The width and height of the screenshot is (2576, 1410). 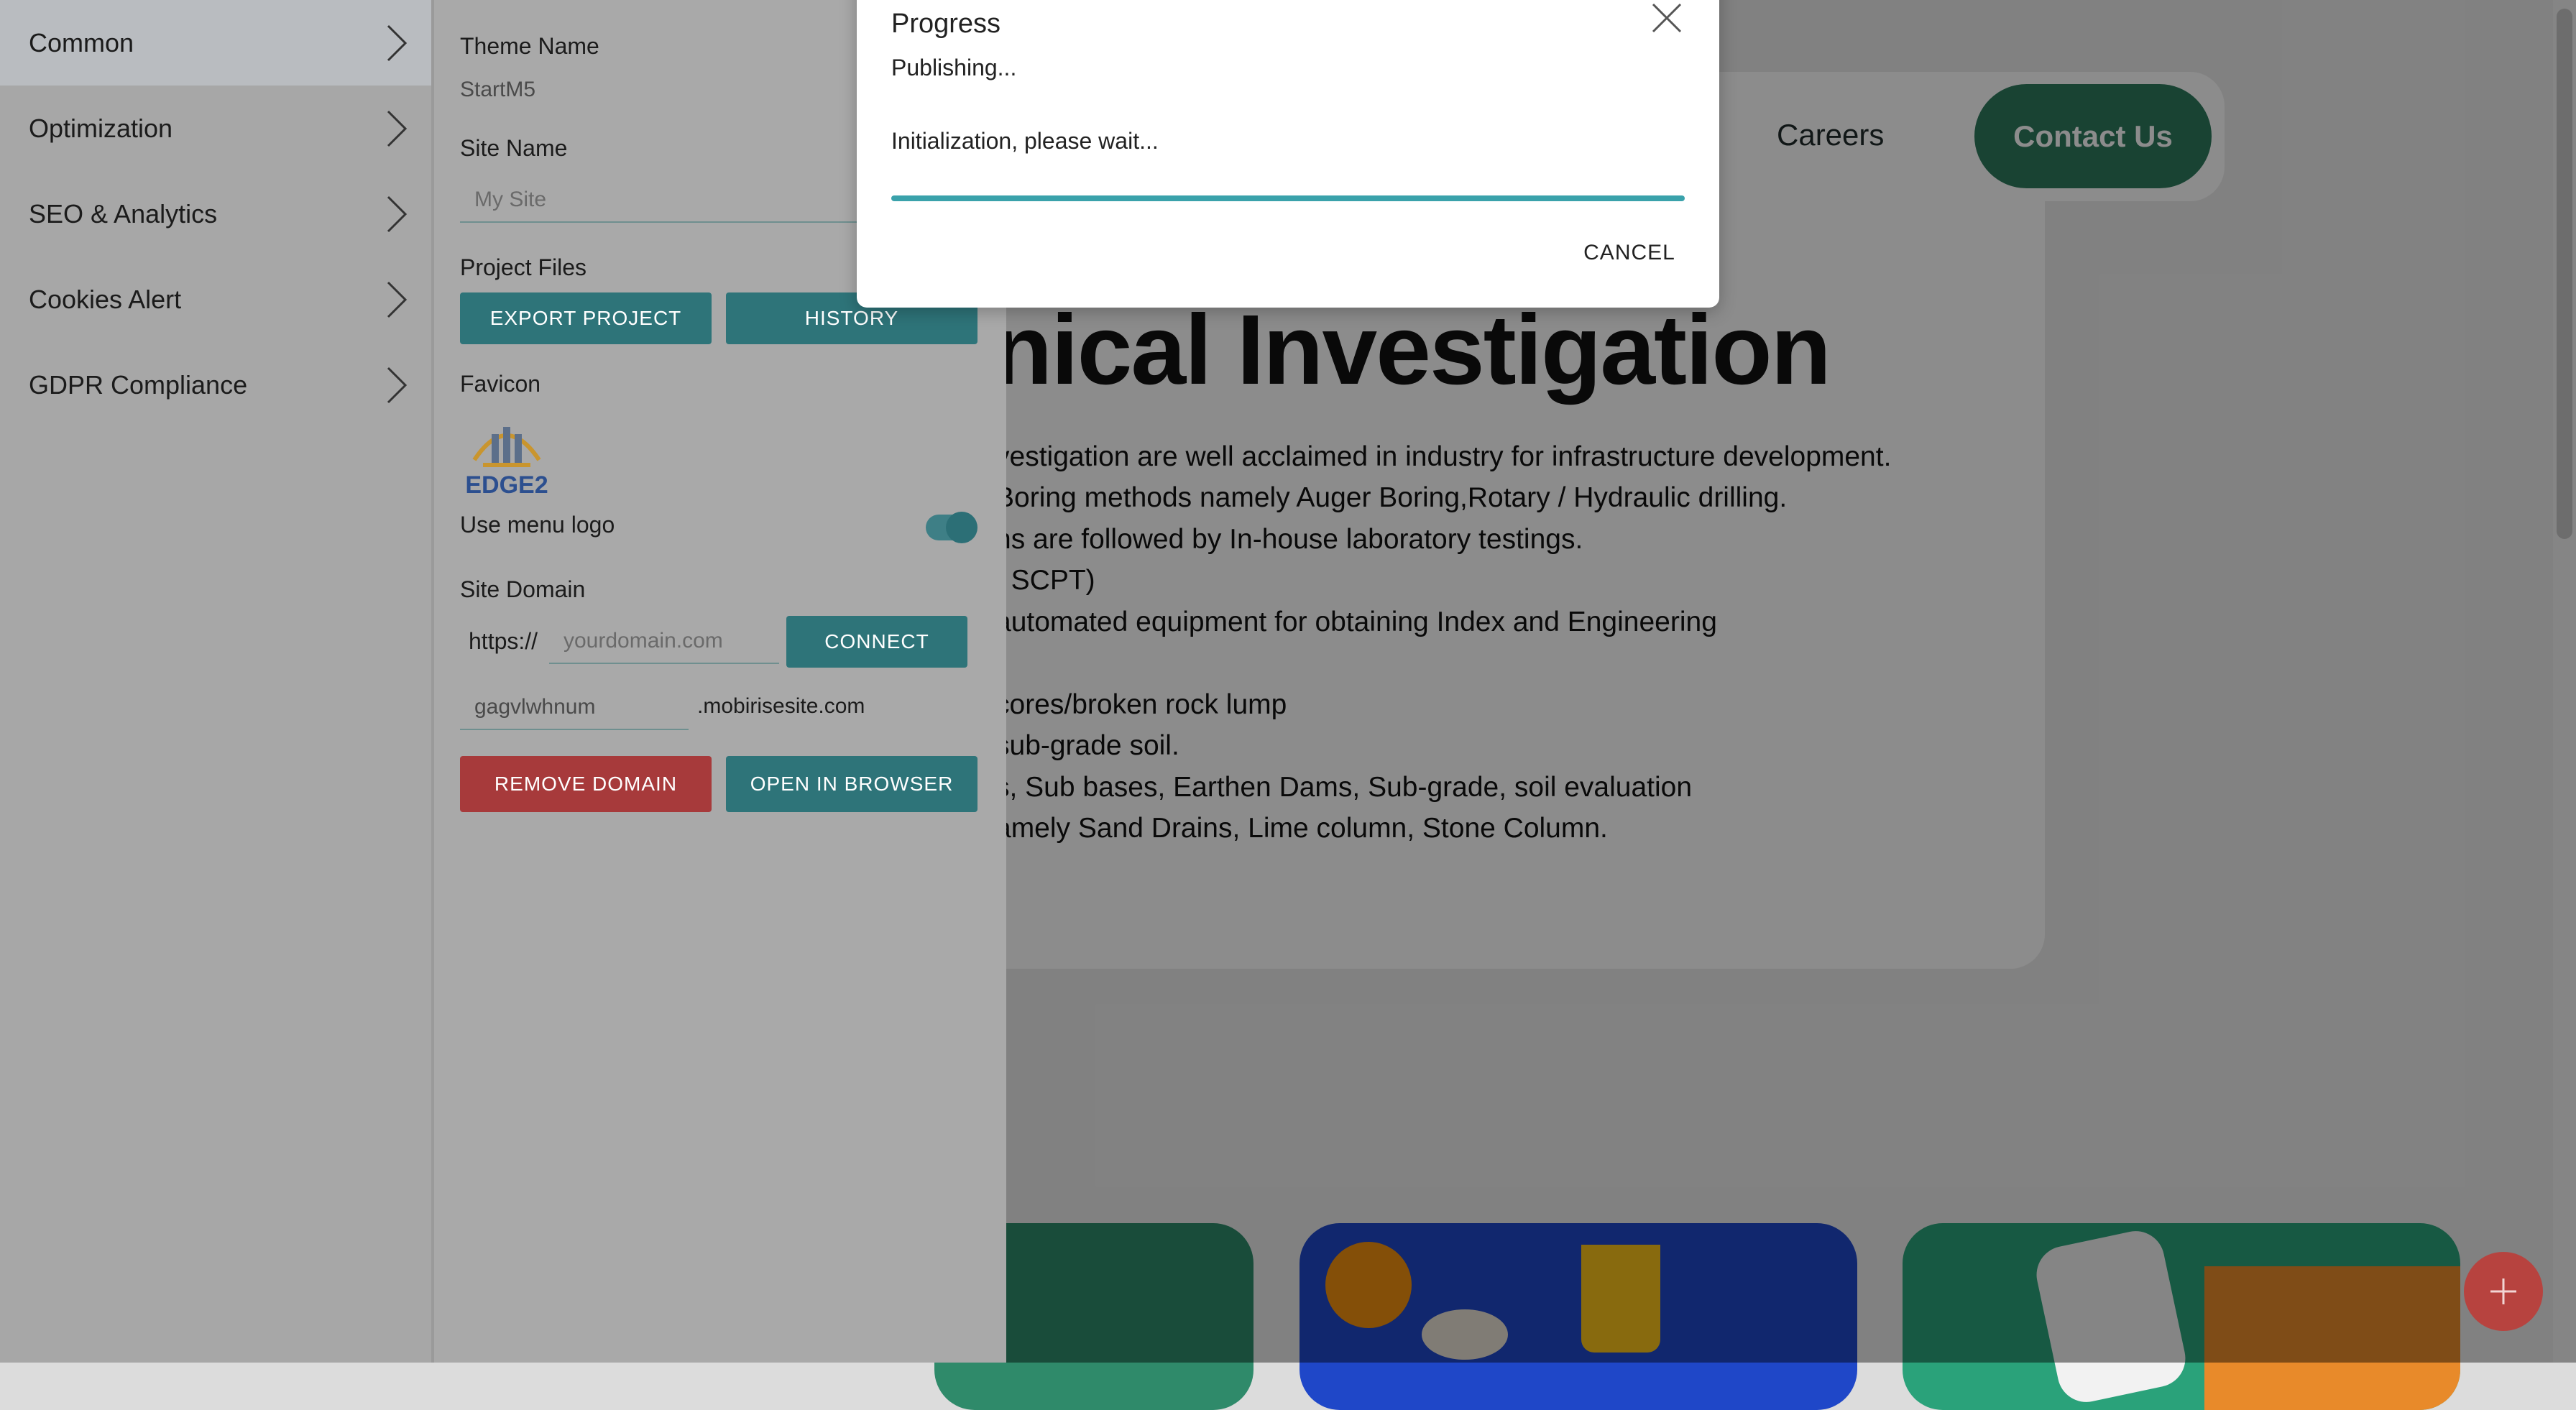 What do you see at coordinates (215, 299) in the screenshot?
I see `sidebar-item-cookies-alert: Cookies Alert` at bounding box center [215, 299].